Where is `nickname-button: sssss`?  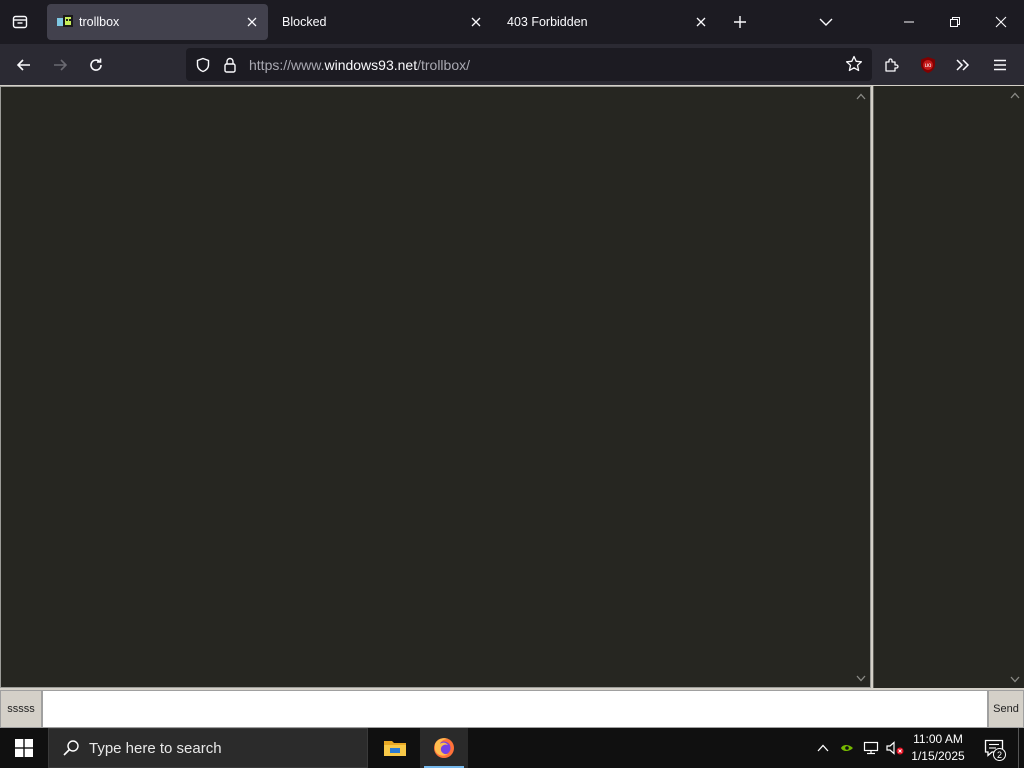 nickname-button: sssss is located at coordinates (21, 709).